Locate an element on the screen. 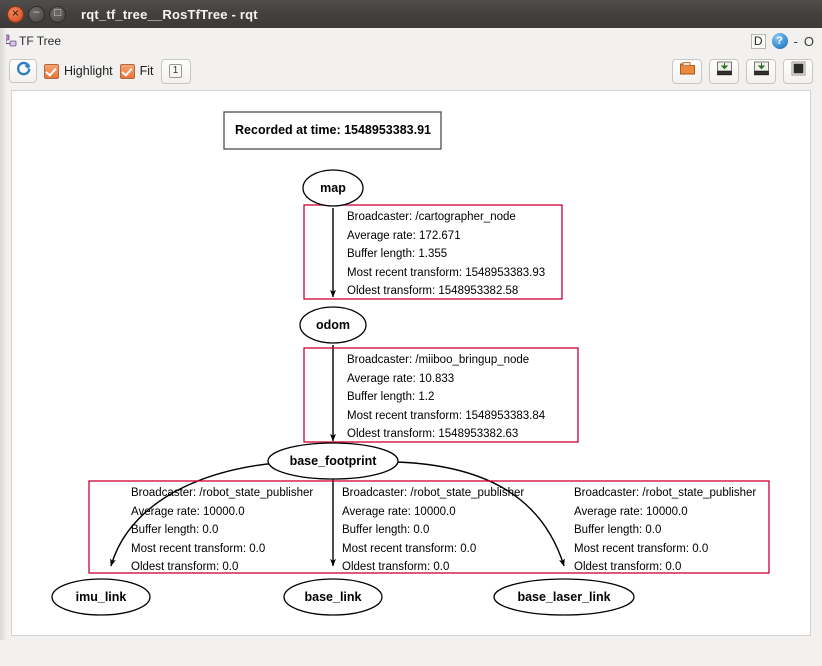 This screenshot has height=666, width=822. graph-node-base-footprint: base_footprint is located at coordinates (333, 461).